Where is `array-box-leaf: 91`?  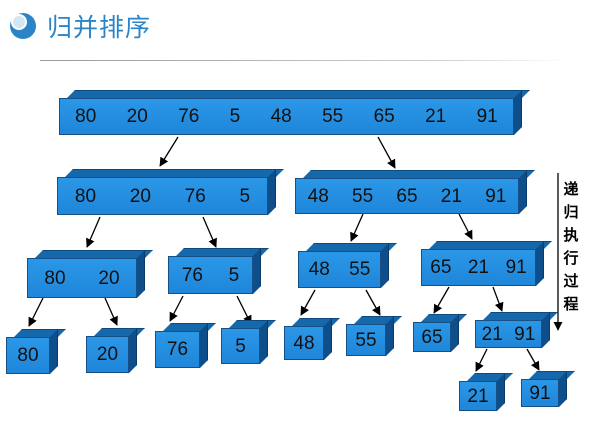
array-box-leaf: 91 is located at coordinates (548, 389).